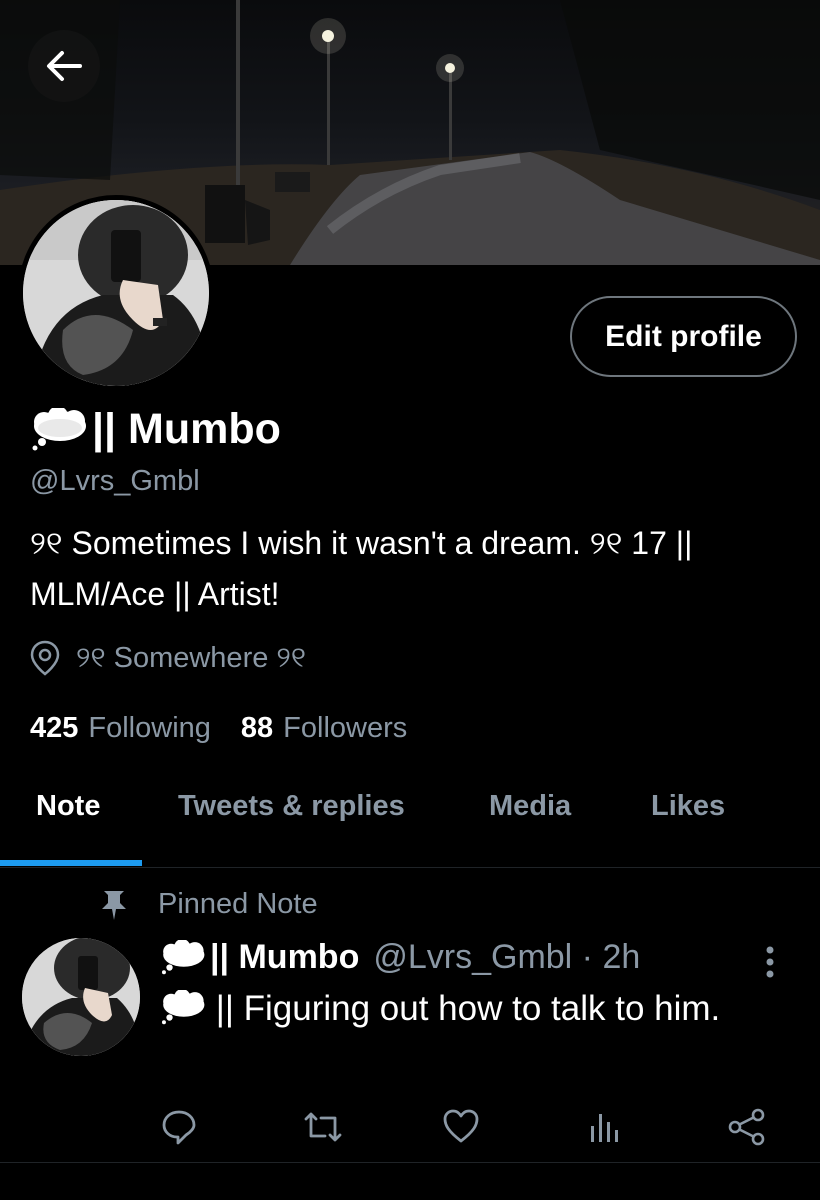  Describe the element at coordinates (683, 336) in the screenshot. I see `edit-profile-button: Edit profile` at that location.